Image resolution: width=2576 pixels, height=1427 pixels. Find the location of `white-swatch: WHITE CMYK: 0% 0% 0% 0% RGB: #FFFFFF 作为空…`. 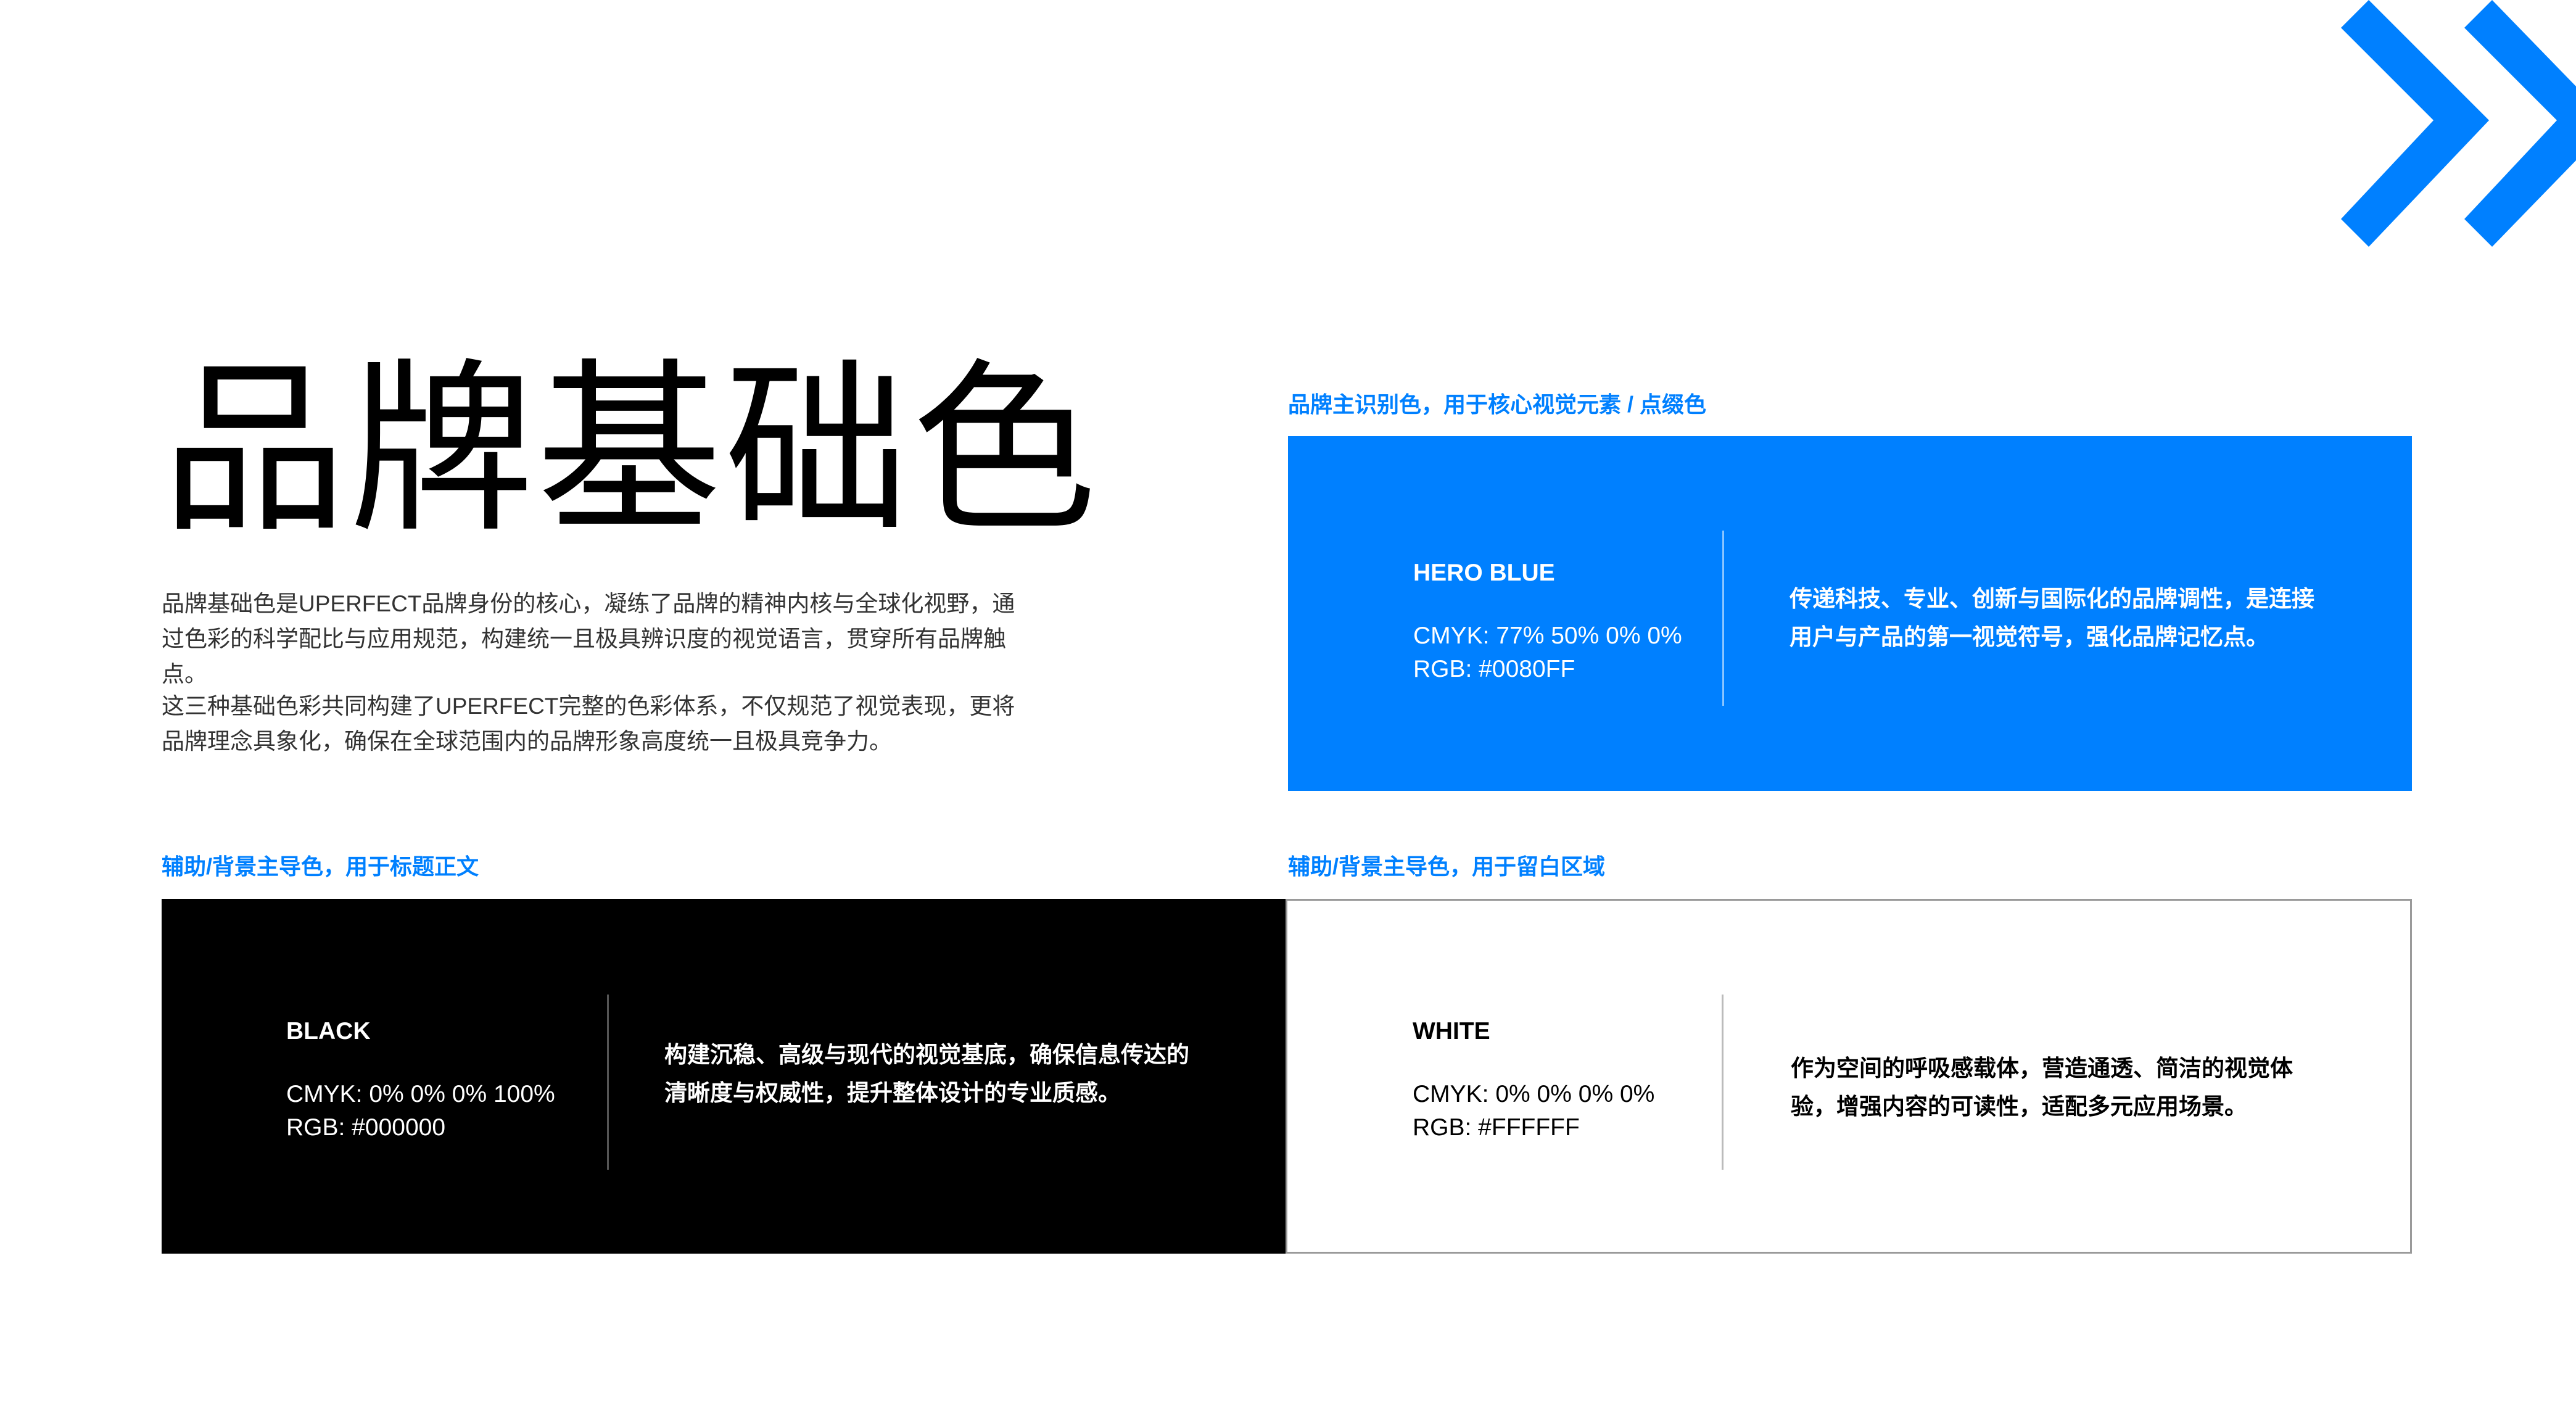

white-swatch: WHITE CMYK: 0% 0% 0% 0% RGB: #FFFFFF 作为空… is located at coordinates (1849, 1076).